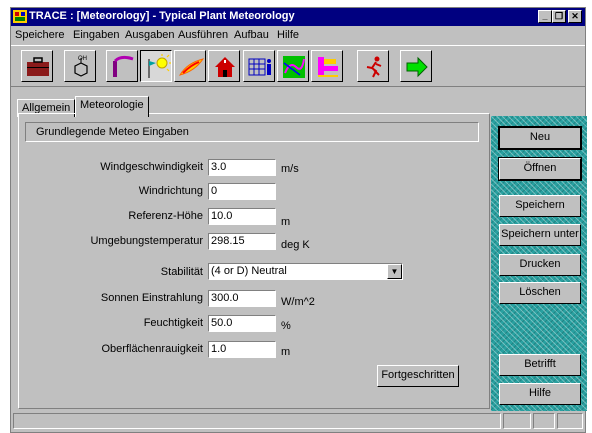 The image size is (592, 433). I want to click on tool-next-button, so click(416, 66).